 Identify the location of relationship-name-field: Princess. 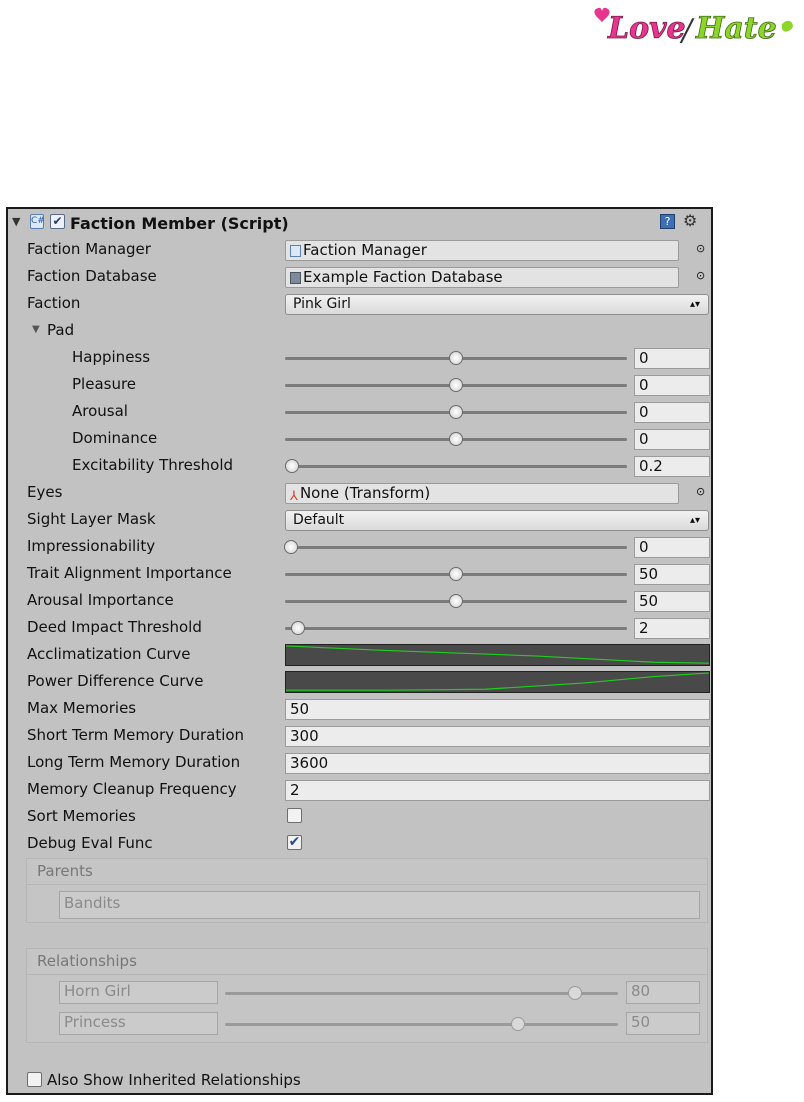
(138, 1023).